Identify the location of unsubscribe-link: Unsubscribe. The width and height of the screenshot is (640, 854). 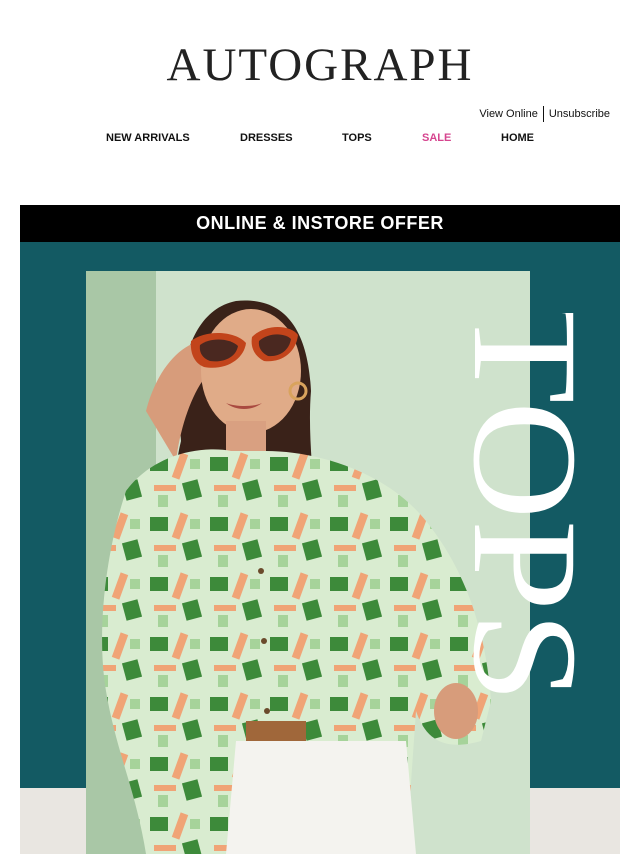
(579, 114).